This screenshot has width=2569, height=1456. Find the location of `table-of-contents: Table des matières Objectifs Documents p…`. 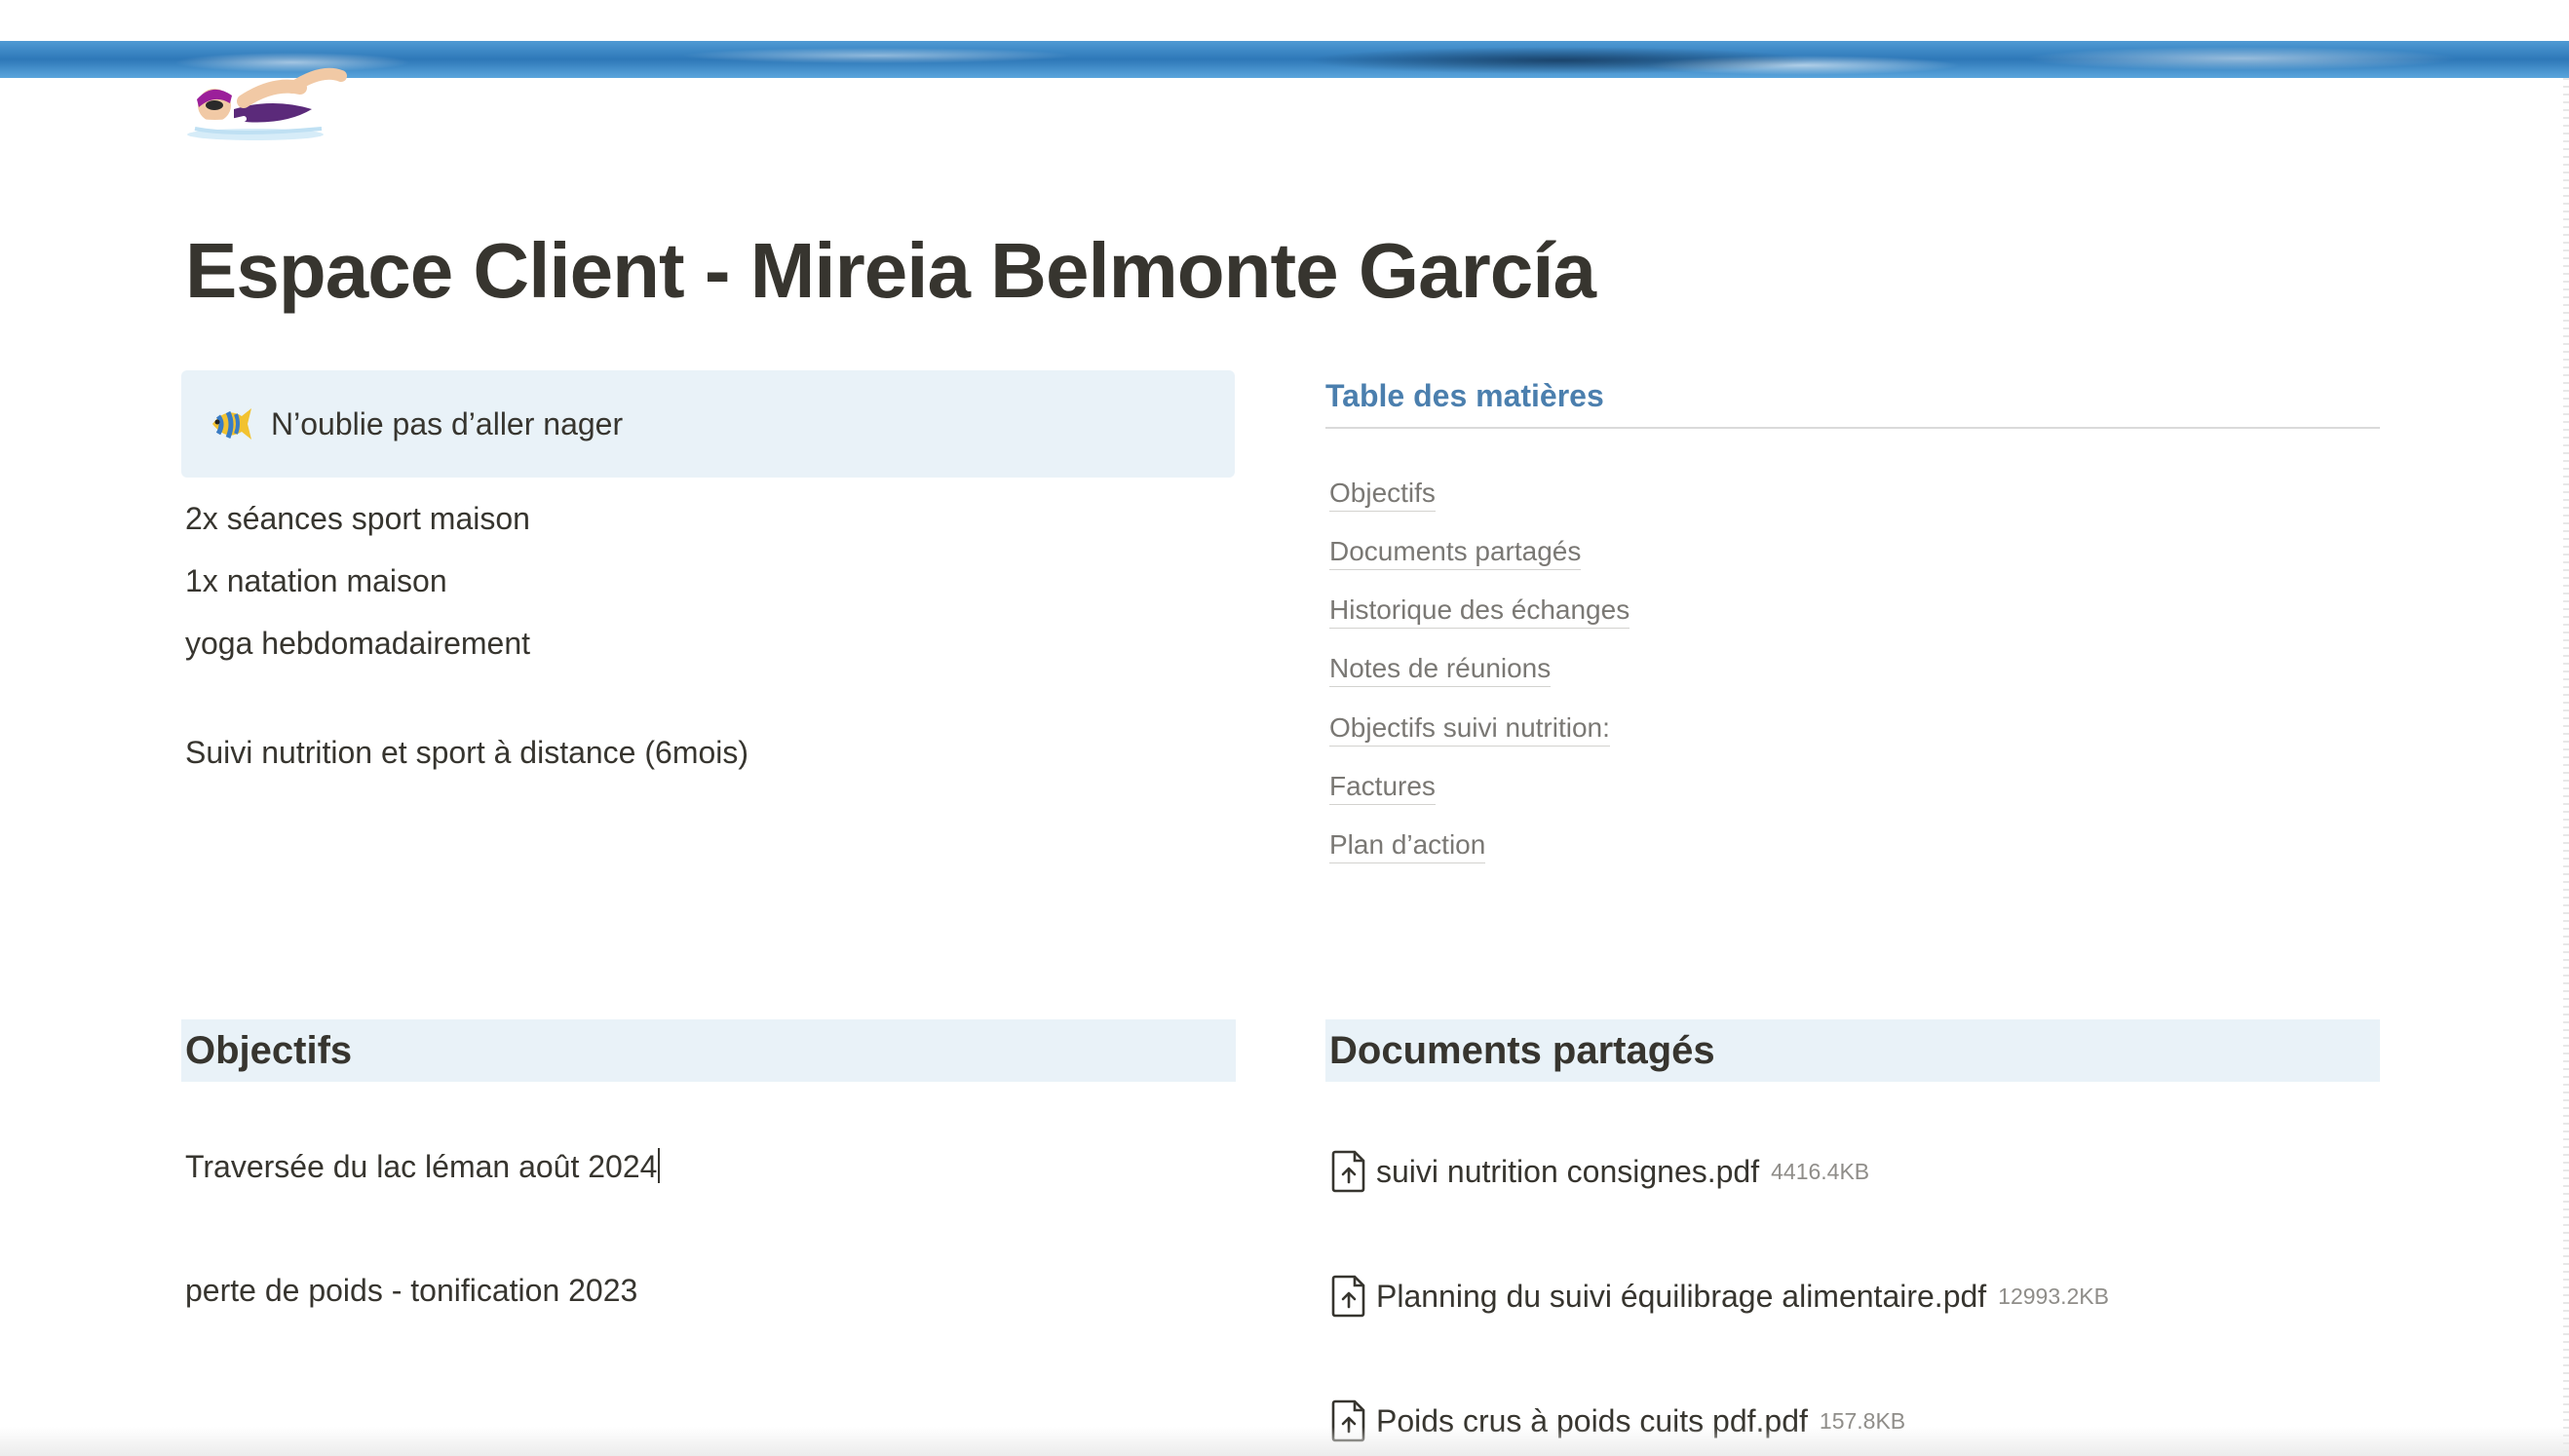

table-of-contents: Table des matières Objectifs Documents p… is located at coordinates (1852, 616).